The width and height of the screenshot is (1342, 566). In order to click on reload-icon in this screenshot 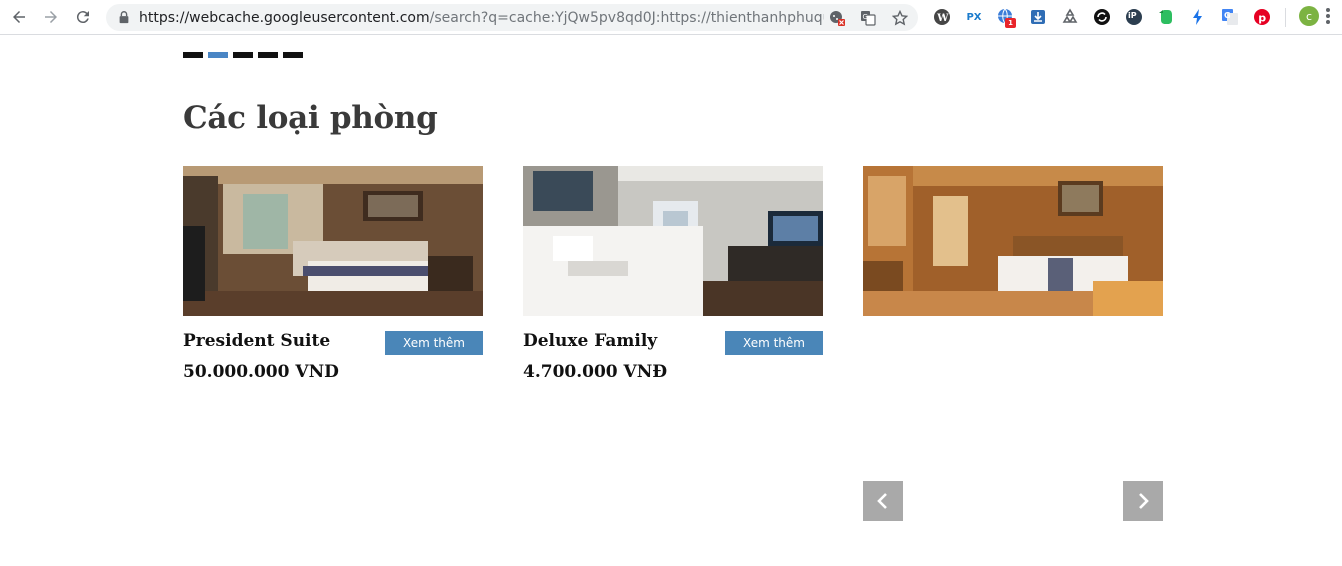, I will do `click(82, 17)`.